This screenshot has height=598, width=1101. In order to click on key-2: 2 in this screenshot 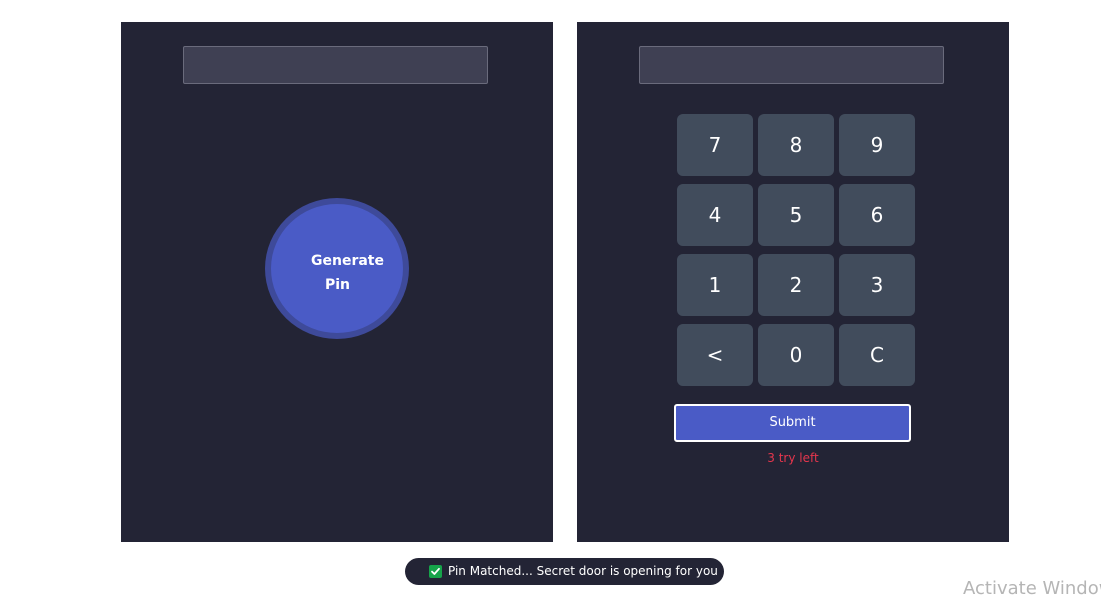, I will do `click(796, 285)`.